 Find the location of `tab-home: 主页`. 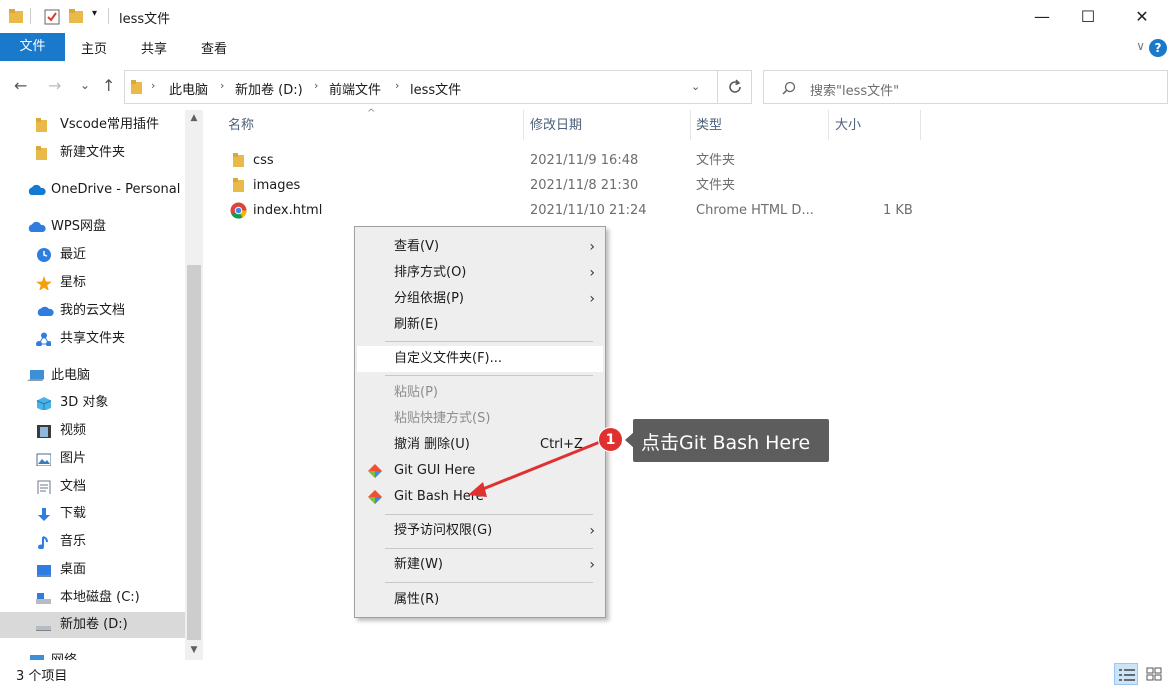

tab-home: 主页 is located at coordinates (94, 49).